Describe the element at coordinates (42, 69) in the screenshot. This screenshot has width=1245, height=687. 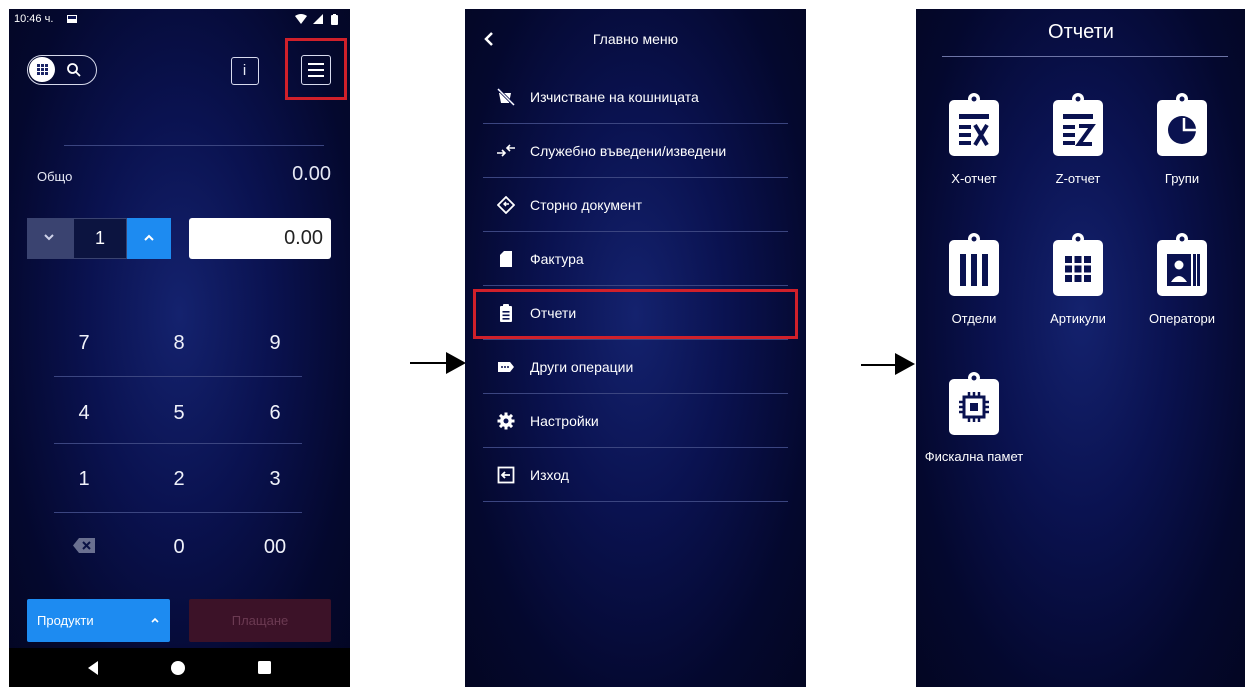
I see `keypad-icon` at that location.